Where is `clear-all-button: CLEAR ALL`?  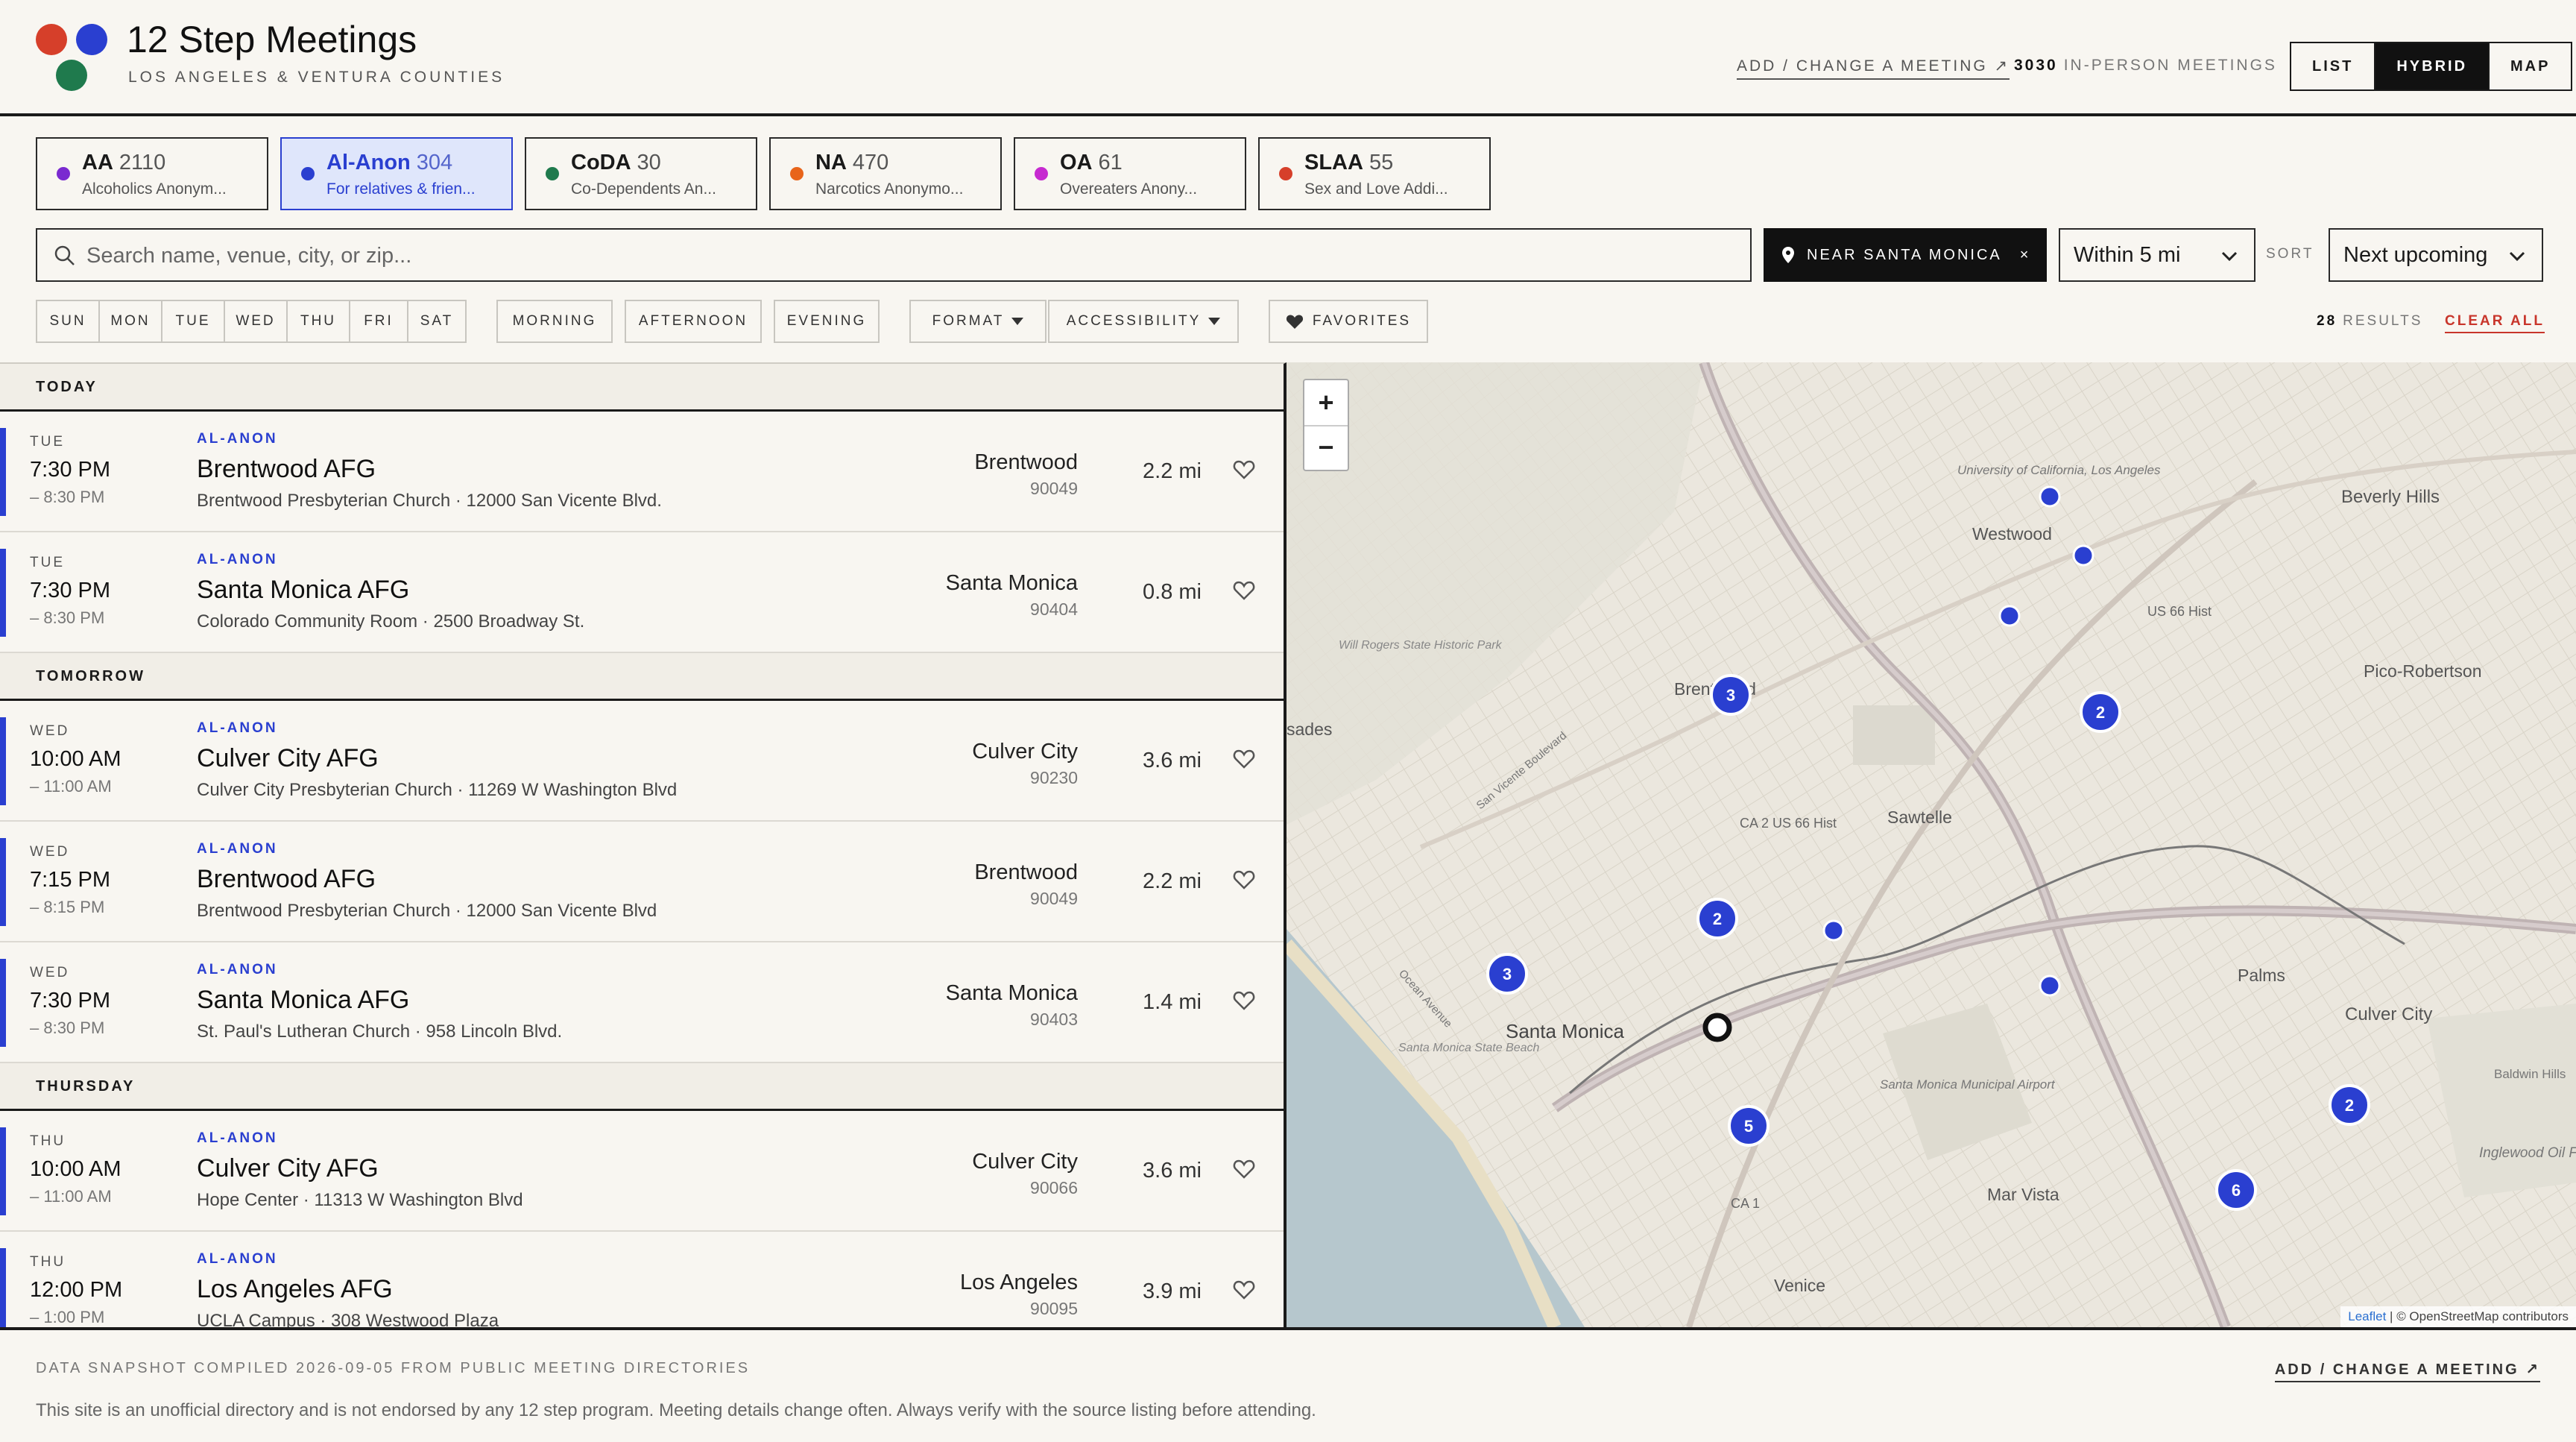
clear-all-button: CLEAR ALL is located at coordinates (2495, 323).